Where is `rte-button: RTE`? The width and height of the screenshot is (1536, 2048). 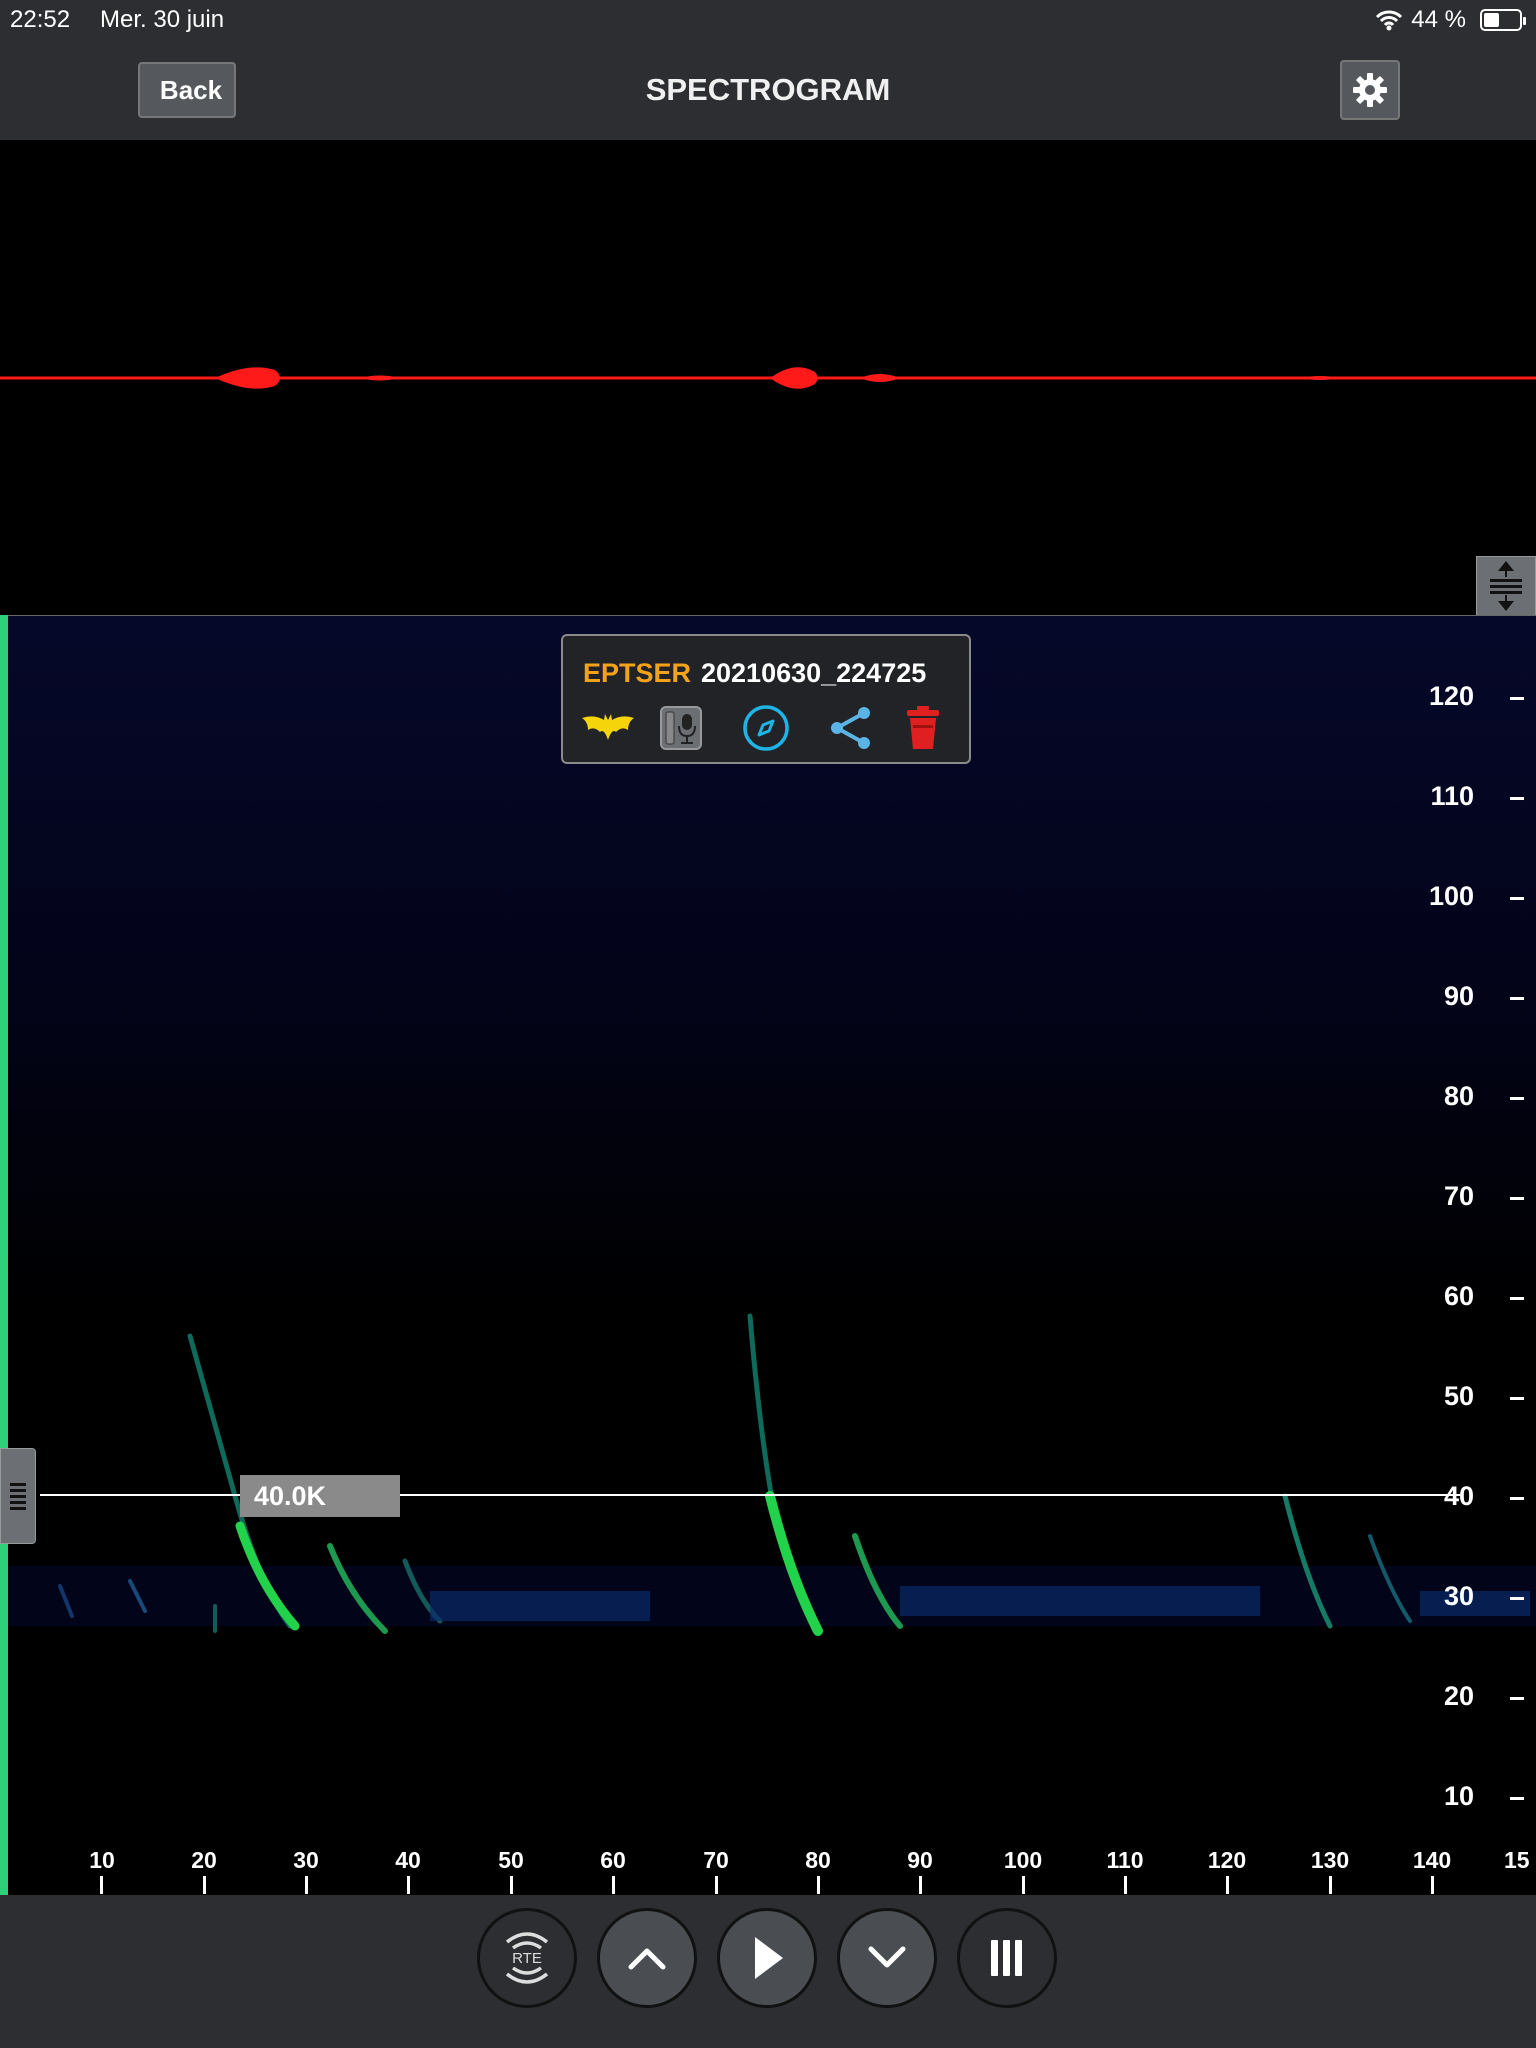 rte-button: RTE is located at coordinates (527, 1958).